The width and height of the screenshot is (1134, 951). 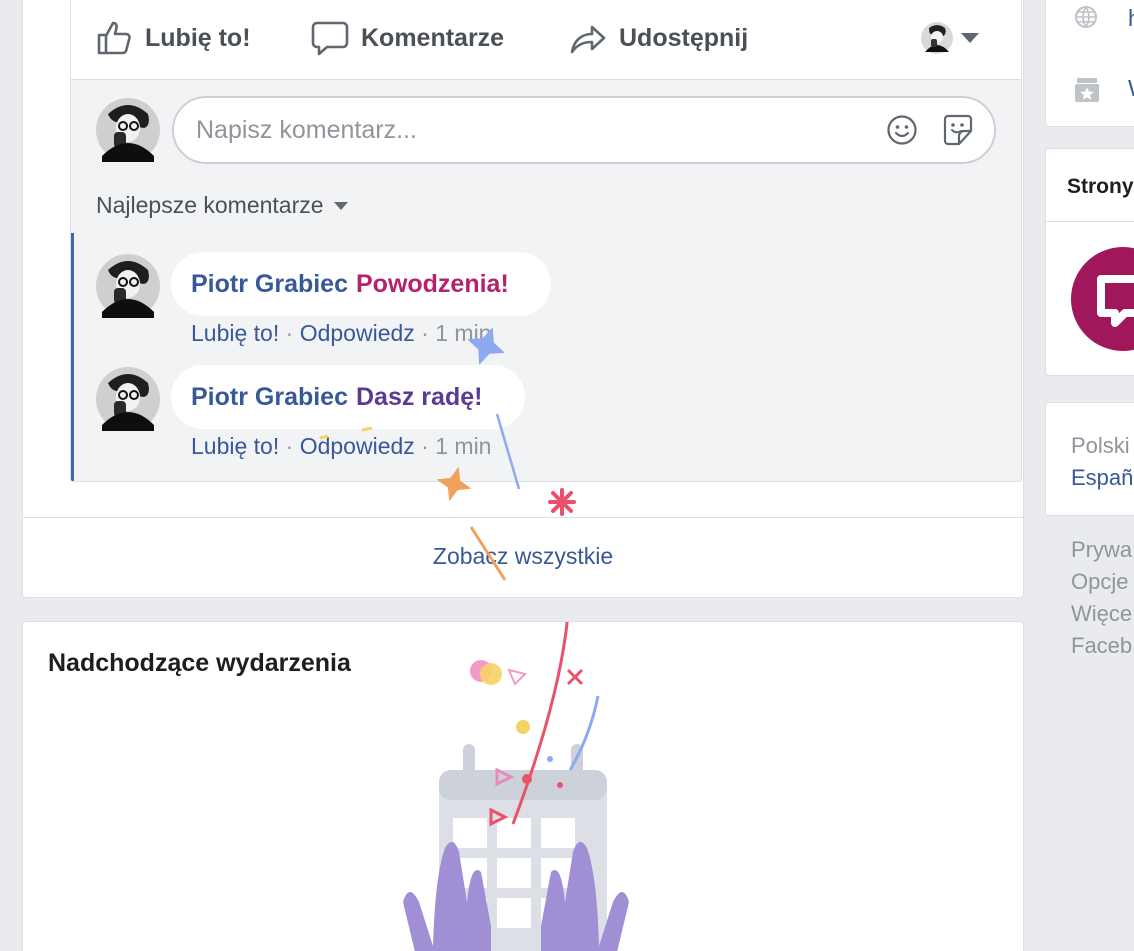 I want to click on comment-bubble: Piotr Grabiec Dasz radę!, so click(x=348, y=397).